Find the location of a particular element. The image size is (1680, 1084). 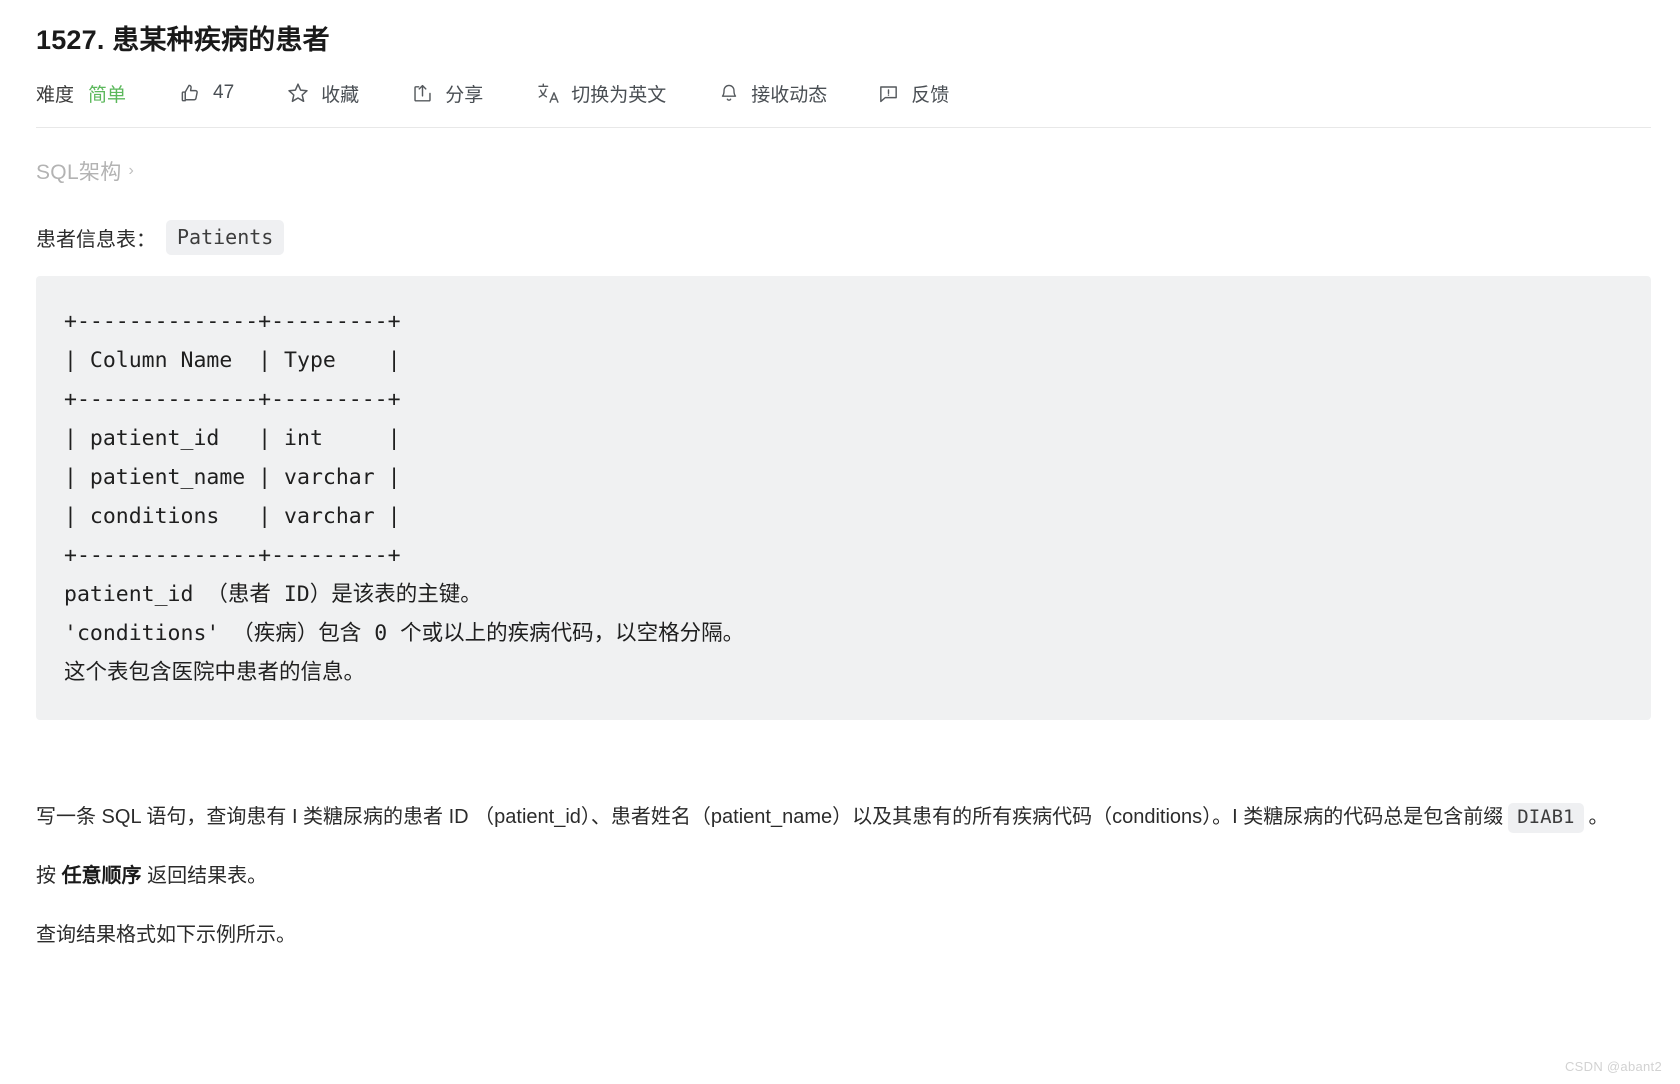

description-part-2: 。 is located at coordinates (1598, 817).